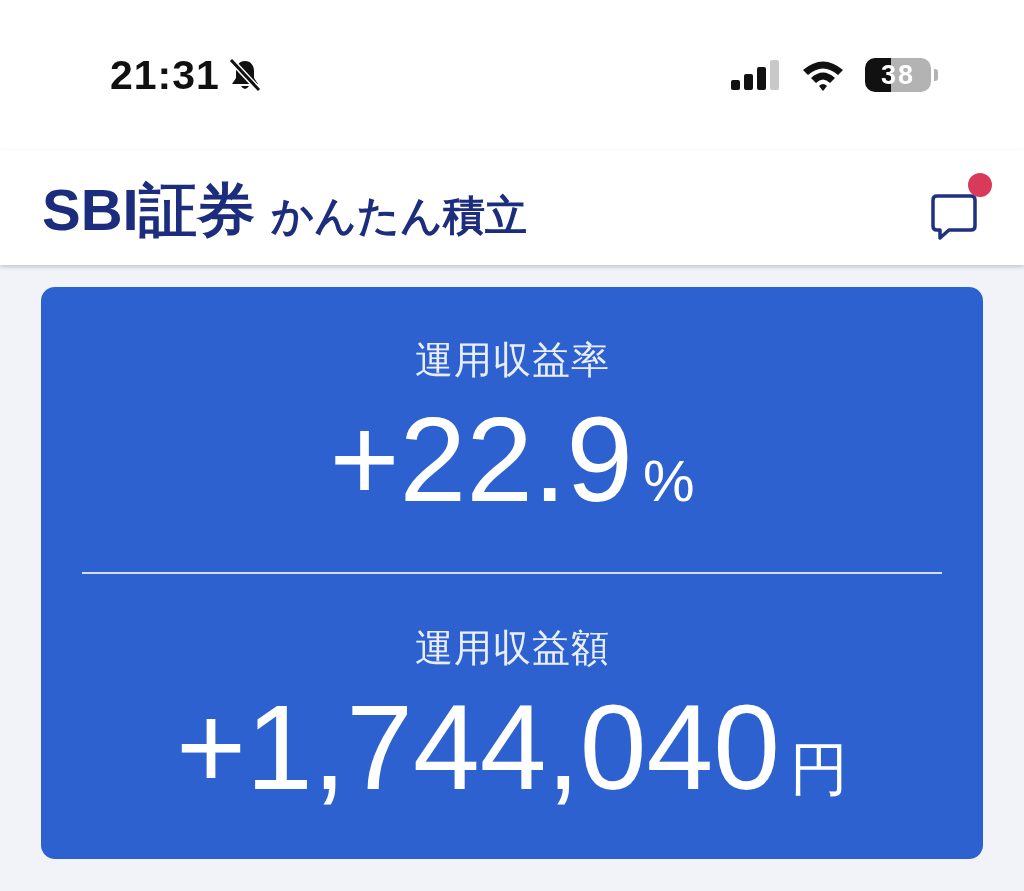 Image resolution: width=1024 pixels, height=891 pixels. Describe the element at coordinates (669, 481) in the screenshot. I see `summary-unit: %` at that location.